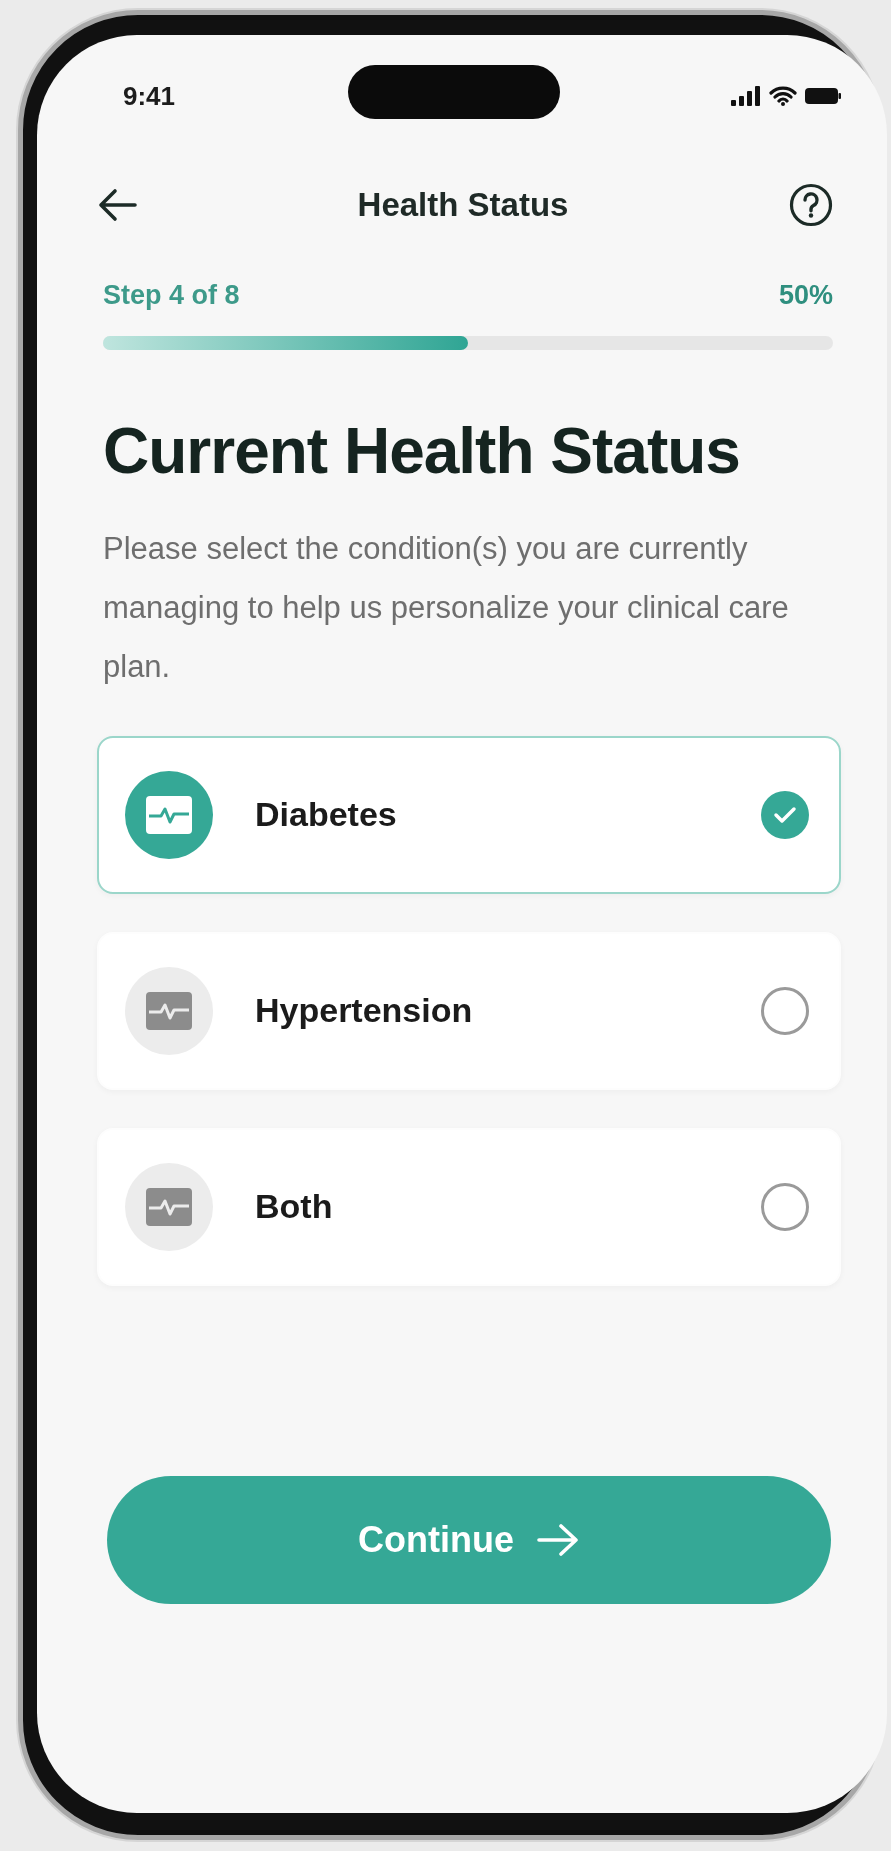 The image size is (891, 1851). What do you see at coordinates (149, 96) in the screenshot?
I see `status-time: 9:41` at bounding box center [149, 96].